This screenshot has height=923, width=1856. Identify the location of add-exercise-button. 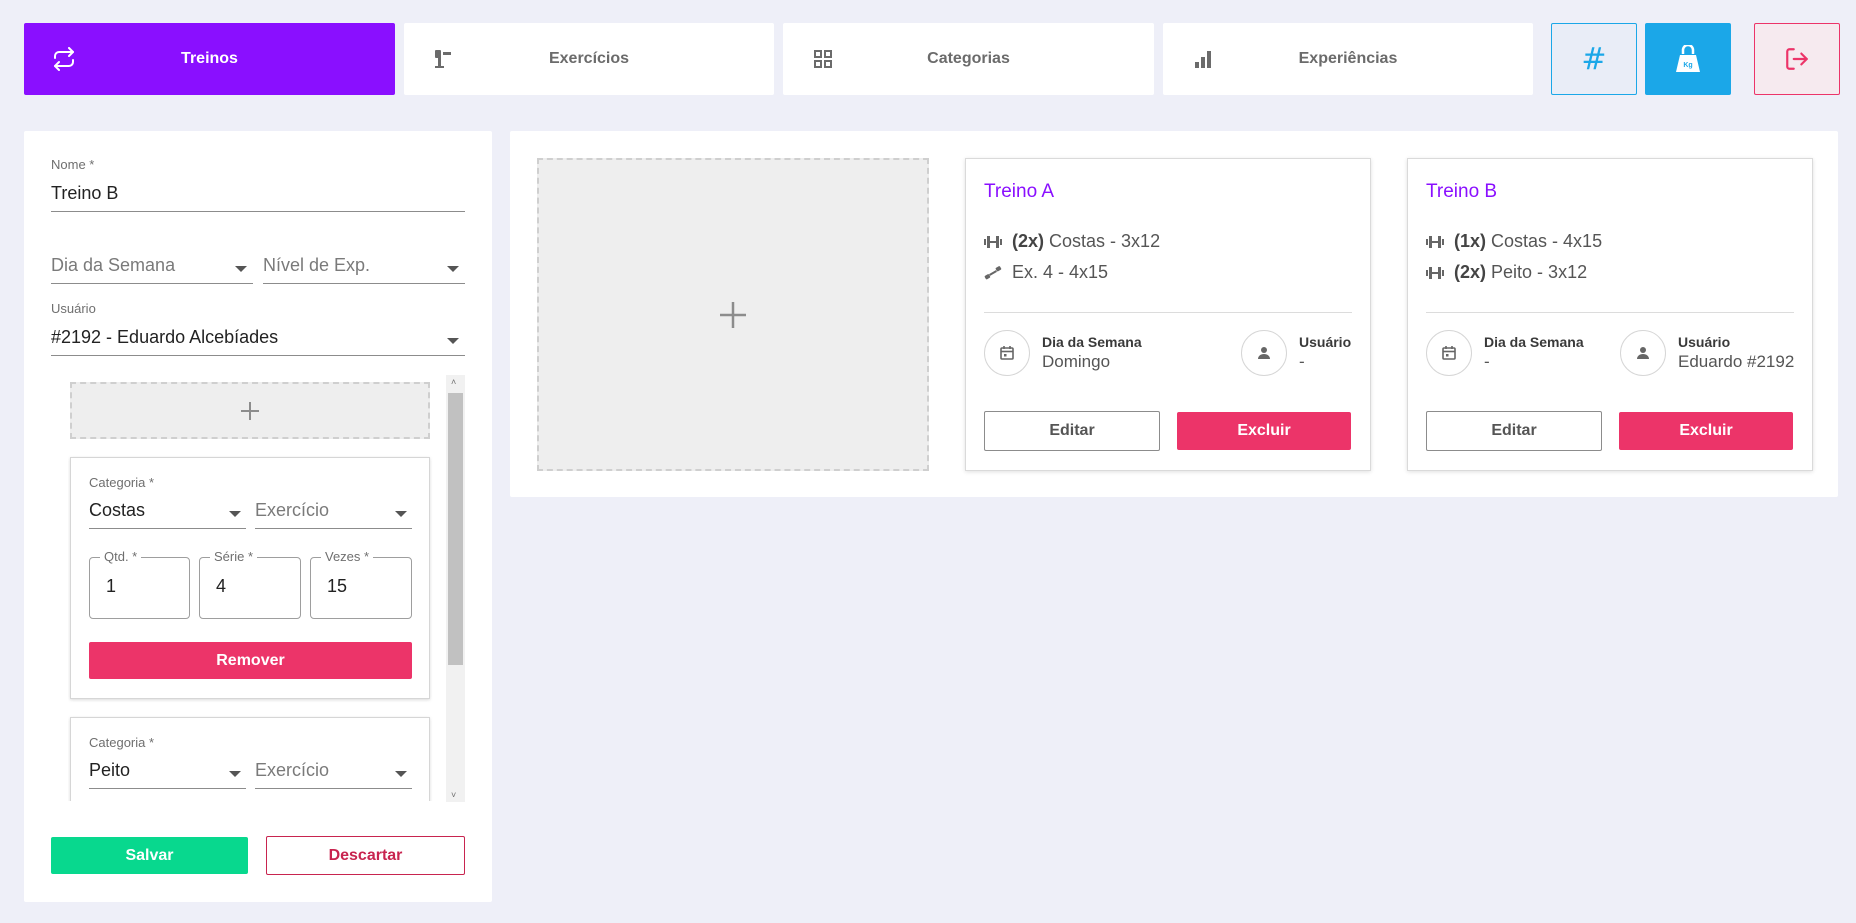
(250, 410).